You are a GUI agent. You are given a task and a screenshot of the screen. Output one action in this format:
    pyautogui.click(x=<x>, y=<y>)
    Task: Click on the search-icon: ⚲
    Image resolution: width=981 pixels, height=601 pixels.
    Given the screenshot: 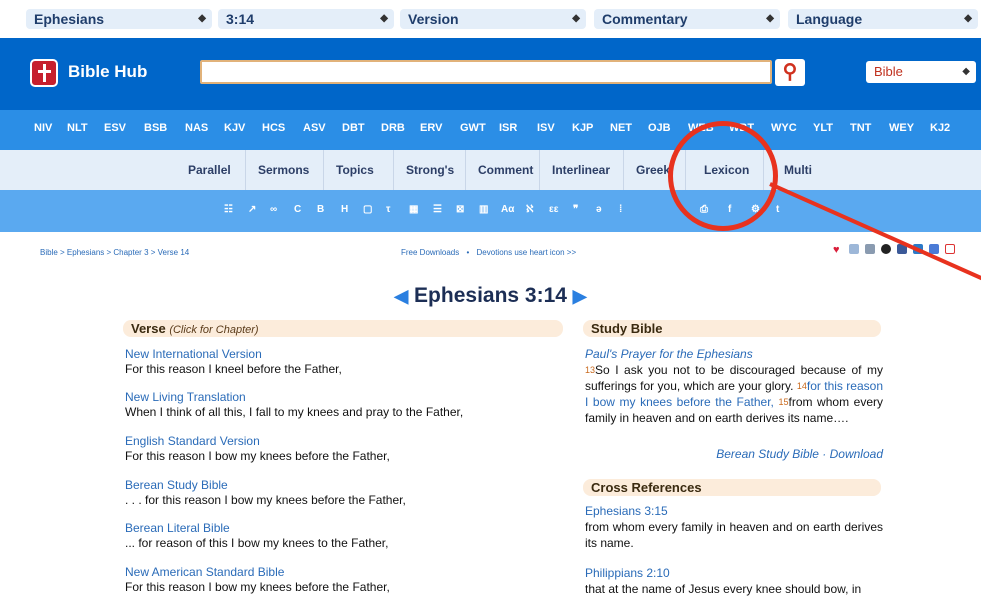 What is the action you would take?
    pyautogui.click(x=790, y=72)
    